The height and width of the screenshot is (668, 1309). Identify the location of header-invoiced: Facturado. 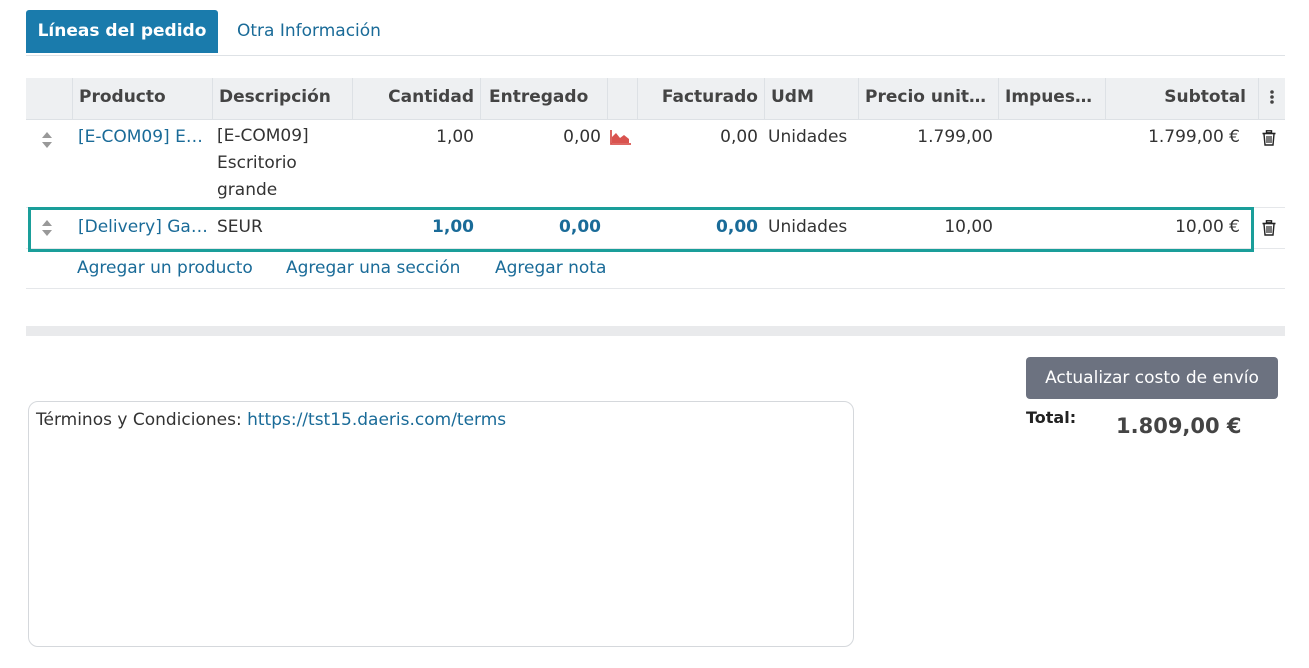
(700, 98).